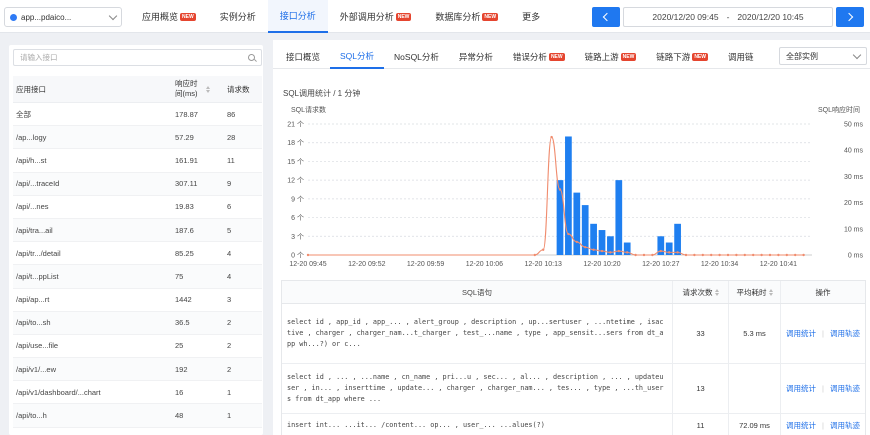 The width and height of the screenshot is (870, 435). What do you see at coordinates (183, 300) in the screenshot?
I see `response-time: 1442` at bounding box center [183, 300].